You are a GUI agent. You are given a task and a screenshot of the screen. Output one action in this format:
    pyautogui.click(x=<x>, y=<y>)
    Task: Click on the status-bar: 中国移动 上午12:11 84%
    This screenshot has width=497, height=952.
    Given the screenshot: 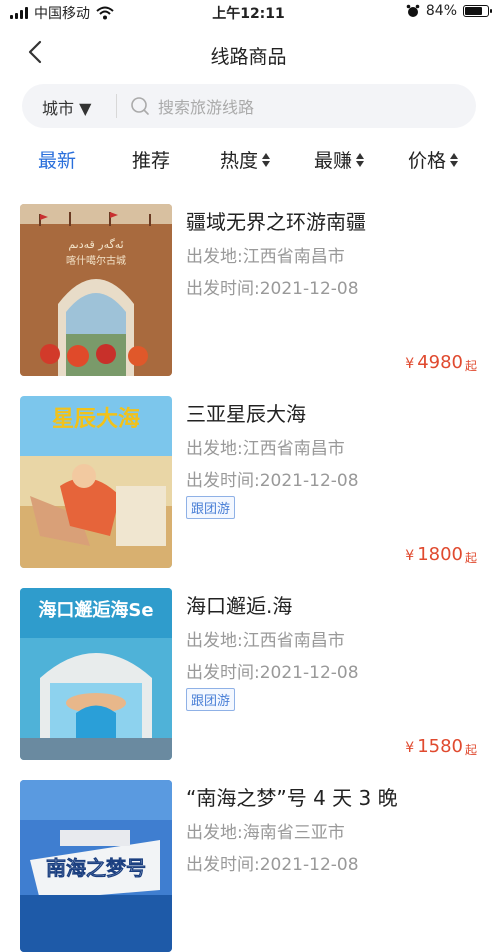 What is the action you would take?
    pyautogui.click(x=248, y=12)
    